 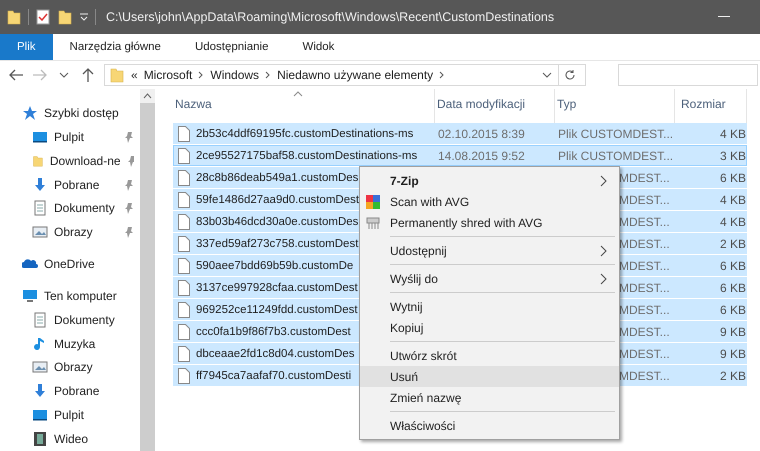 What do you see at coordinates (277, 288) in the screenshot?
I see `file-name: 3137ce997928cfaa.customDest` at bounding box center [277, 288].